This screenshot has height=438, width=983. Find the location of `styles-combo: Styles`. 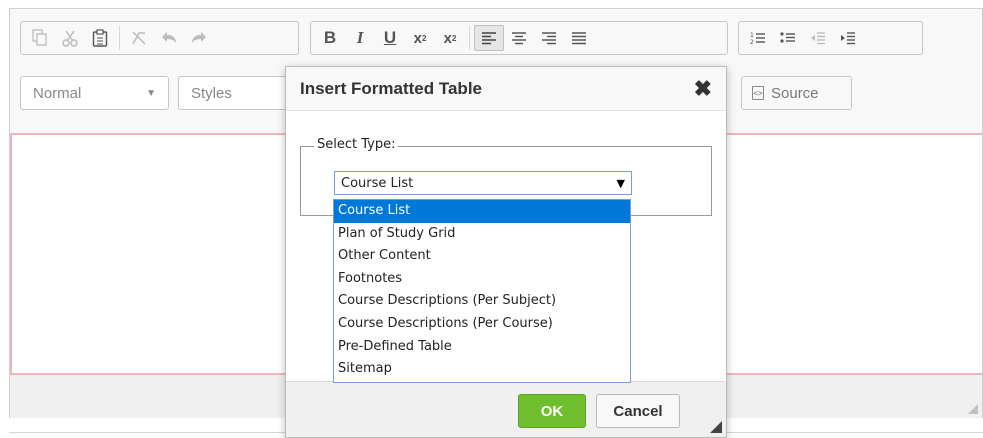

styles-combo: Styles is located at coordinates (238, 93).